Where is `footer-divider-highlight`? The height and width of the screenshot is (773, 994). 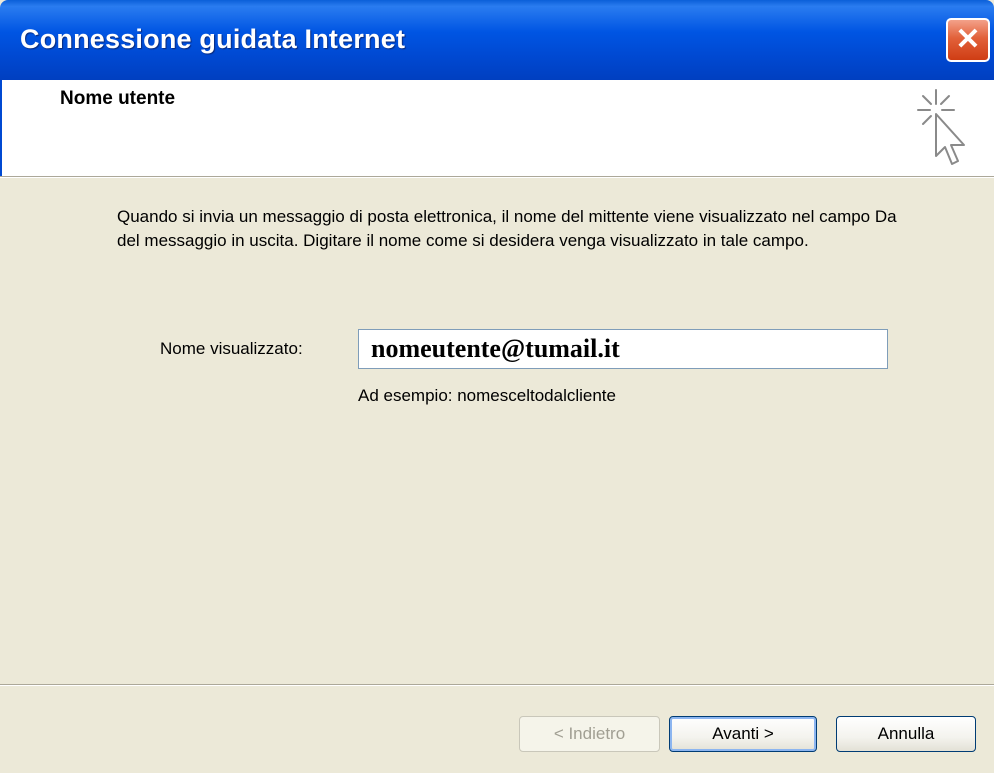 footer-divider-highlight is located at coordinates (497, 685).